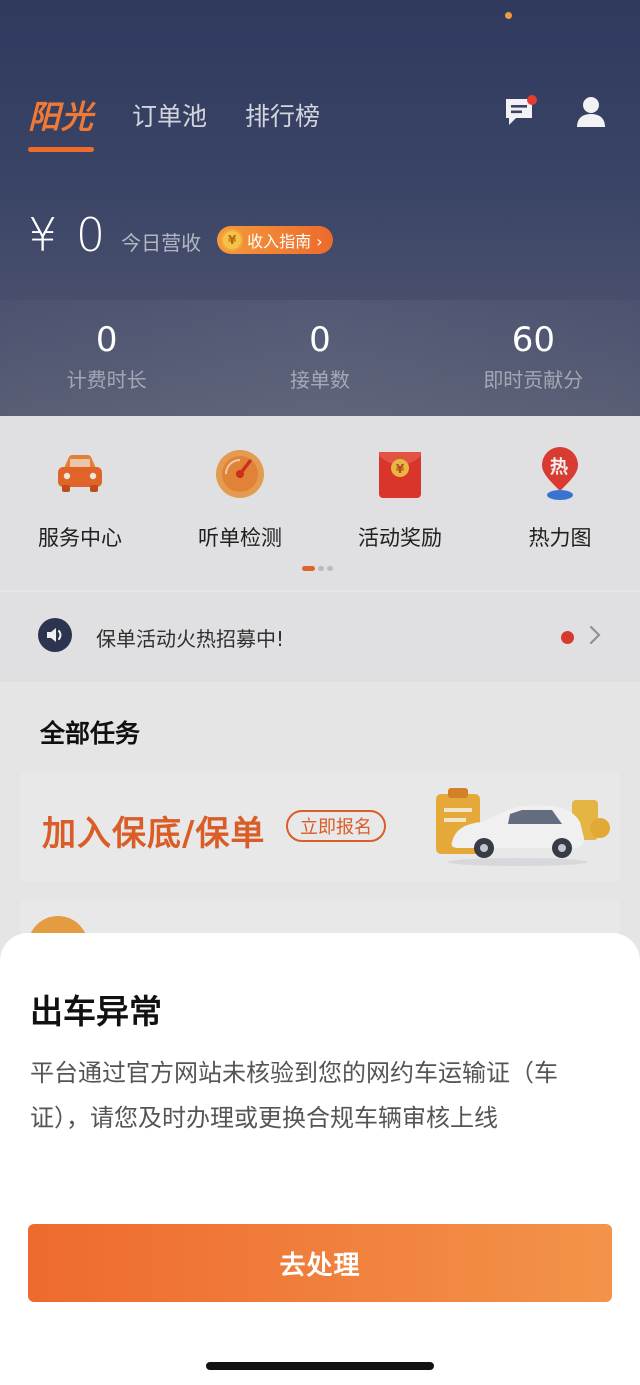 The image size is (640, 1385). Describe the element at coordinates (282, 115) in the screenshot. I see `tab-ranking: 排行榜` at that location.